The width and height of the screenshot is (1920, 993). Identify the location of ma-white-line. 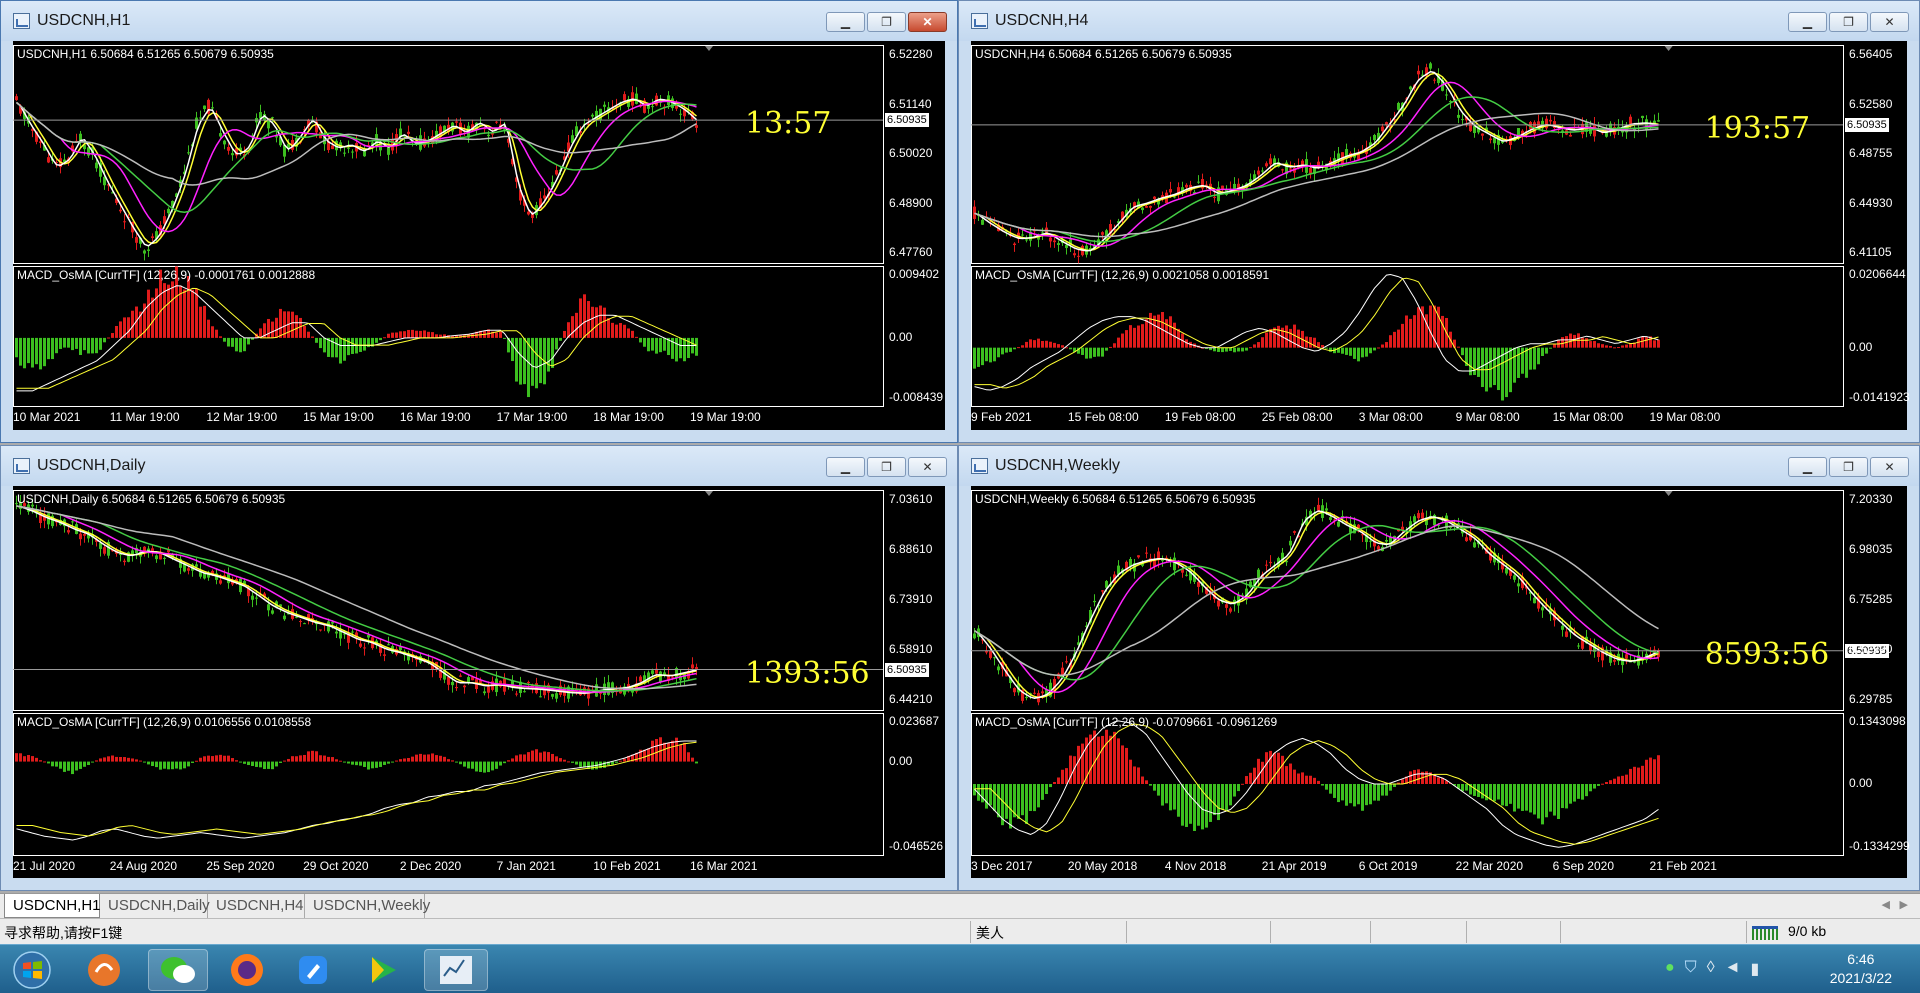
(356, 599).